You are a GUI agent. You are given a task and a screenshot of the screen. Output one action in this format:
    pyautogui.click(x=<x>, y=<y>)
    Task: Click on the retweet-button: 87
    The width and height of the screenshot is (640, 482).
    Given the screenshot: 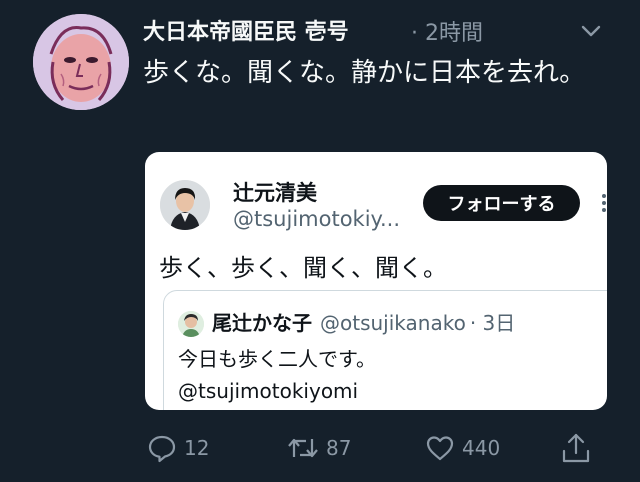 What is the action you would take?
    pyautogui.click(x=318, y=448)
    